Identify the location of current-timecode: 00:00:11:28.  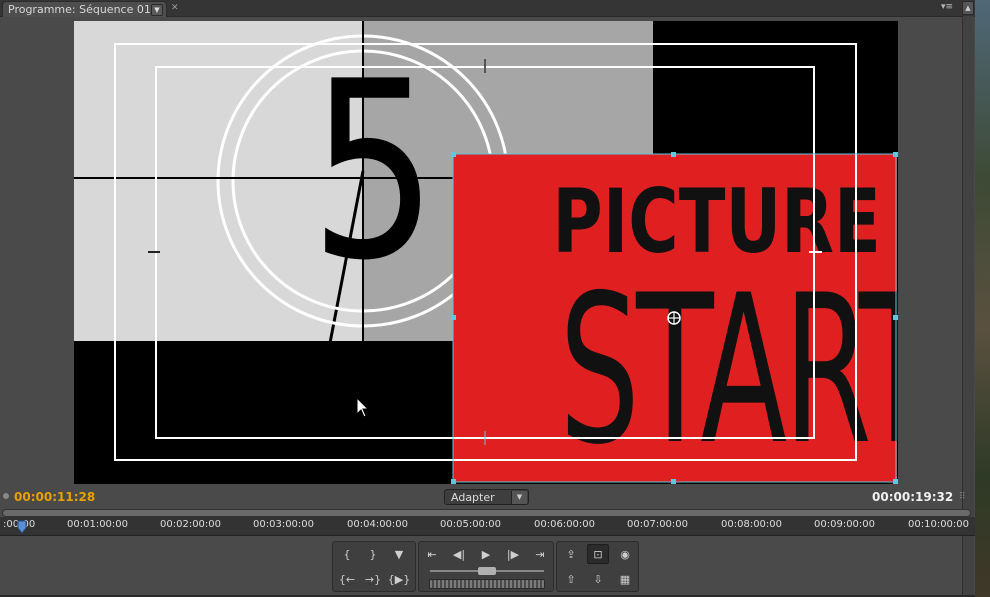
(54, 497).